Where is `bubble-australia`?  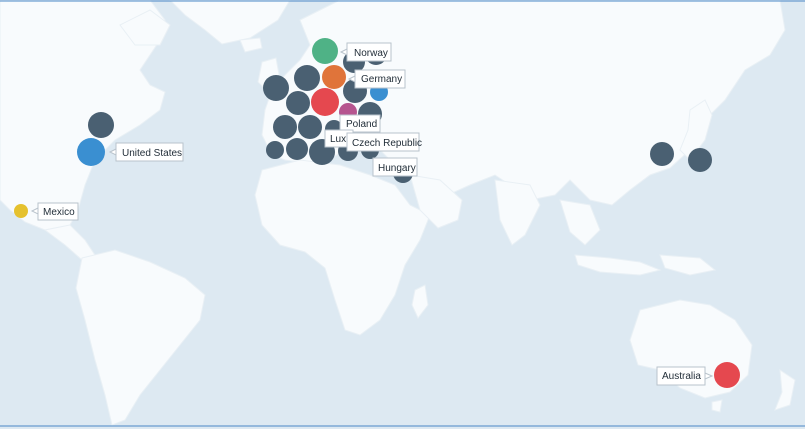
bubble-australia is located at coordinates (727, 375).